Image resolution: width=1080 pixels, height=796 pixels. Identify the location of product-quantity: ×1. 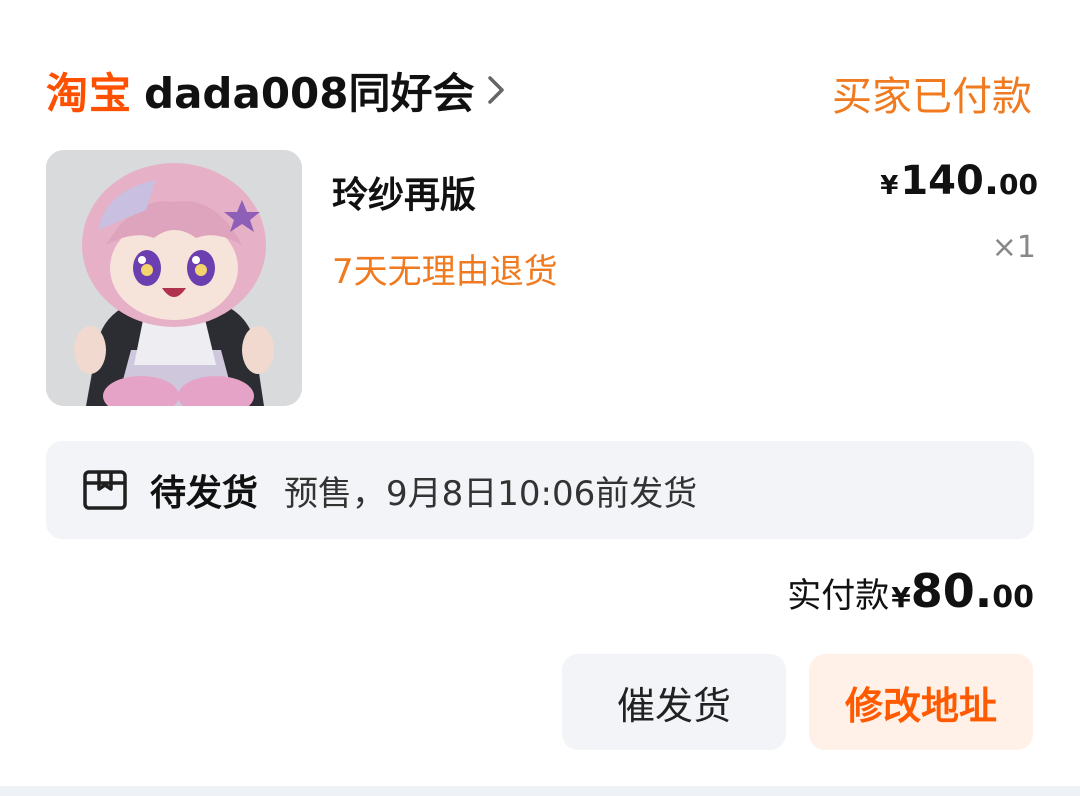
(1013, 247).